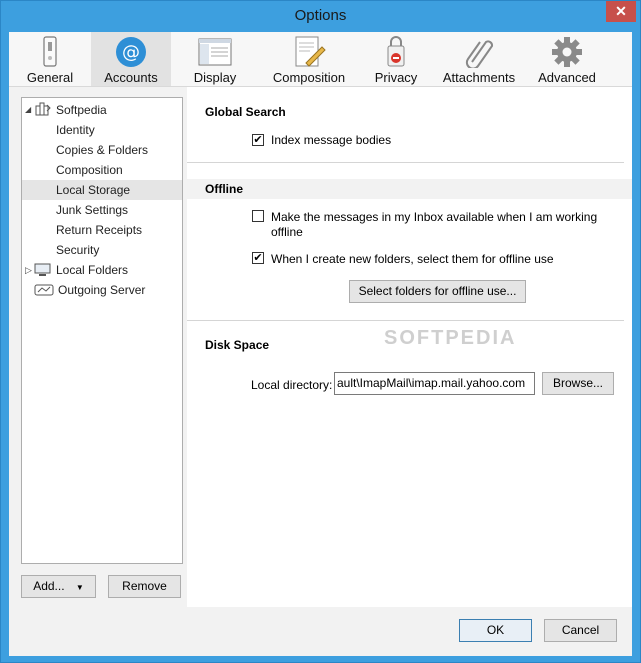 Image resolution: width=641 pixels, height=663 pixels. What do you see at coordinates (215, 52) in the screenshot?
I see `display-icon` at bounding box center [215, 52].